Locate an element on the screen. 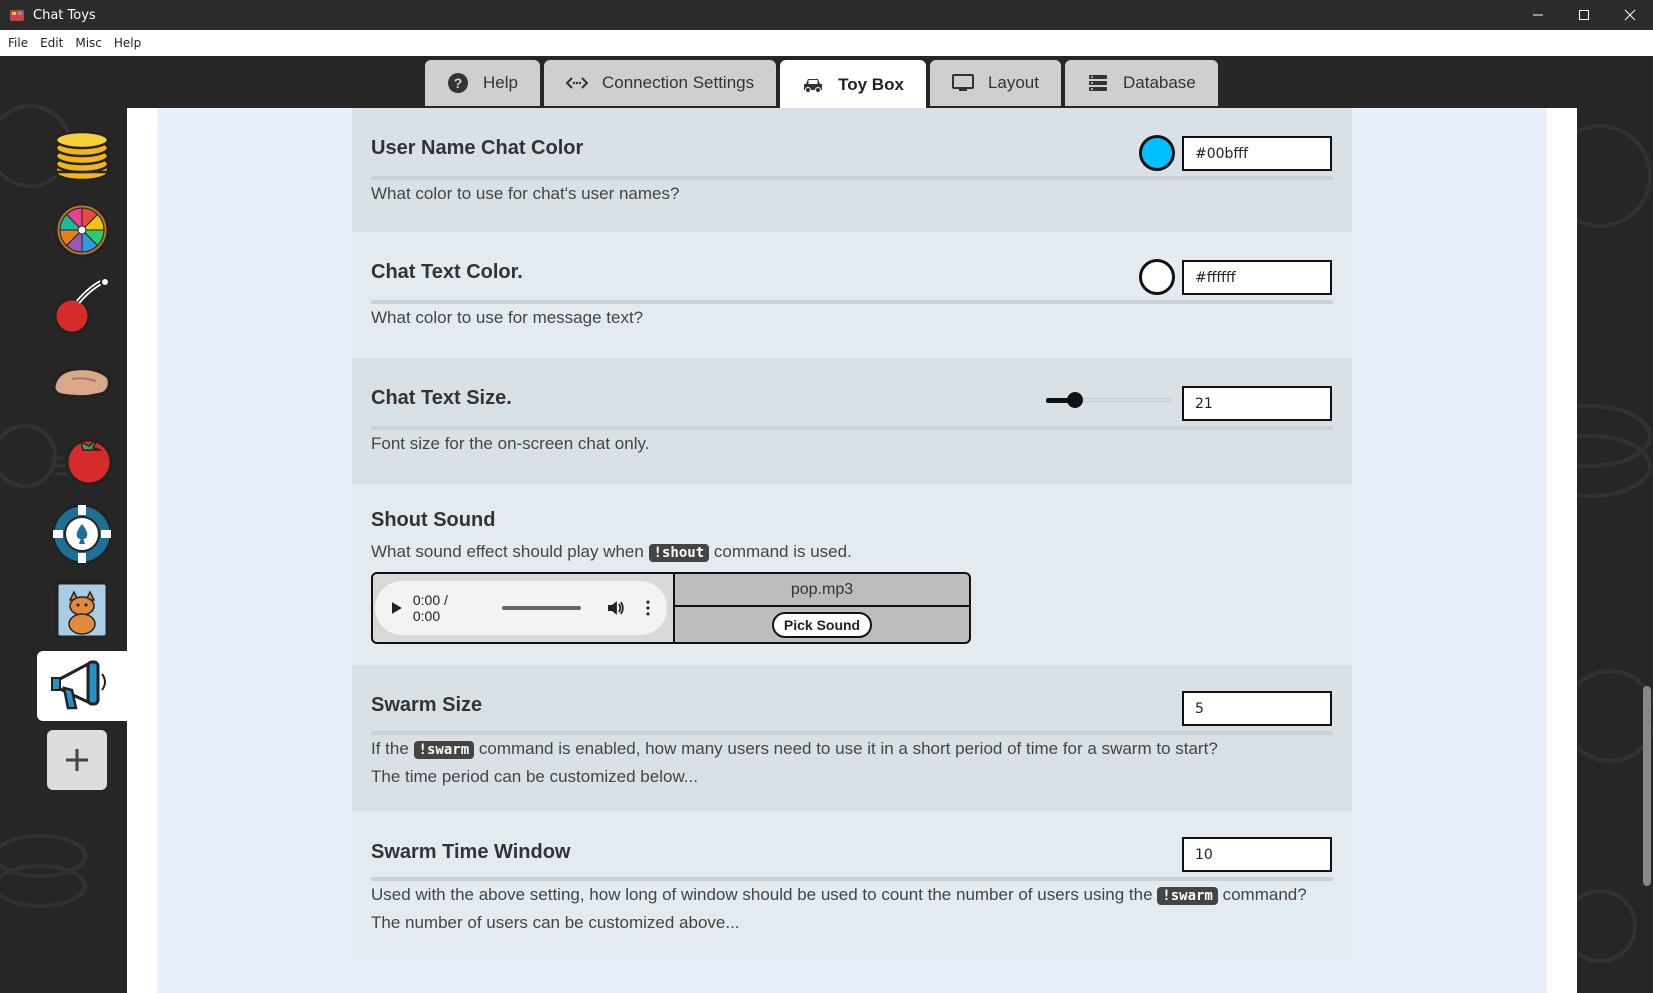 The height and width of the screenshot is (993, 1653). sidebar-item-wheel is located at coordinates (82, 230).